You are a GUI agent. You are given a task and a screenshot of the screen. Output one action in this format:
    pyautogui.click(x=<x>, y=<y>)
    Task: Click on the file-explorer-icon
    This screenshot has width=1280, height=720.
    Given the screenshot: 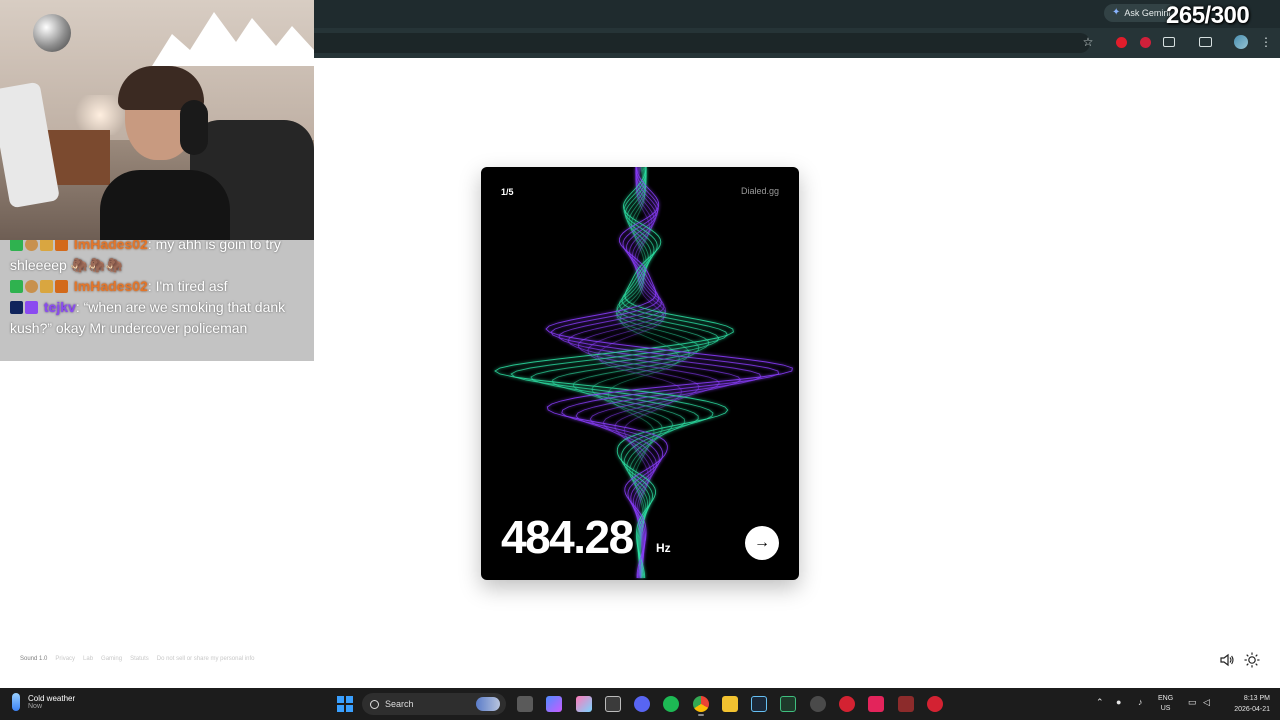 What is the action you would take?
    pyautogui.click(x=730, y=704)
    